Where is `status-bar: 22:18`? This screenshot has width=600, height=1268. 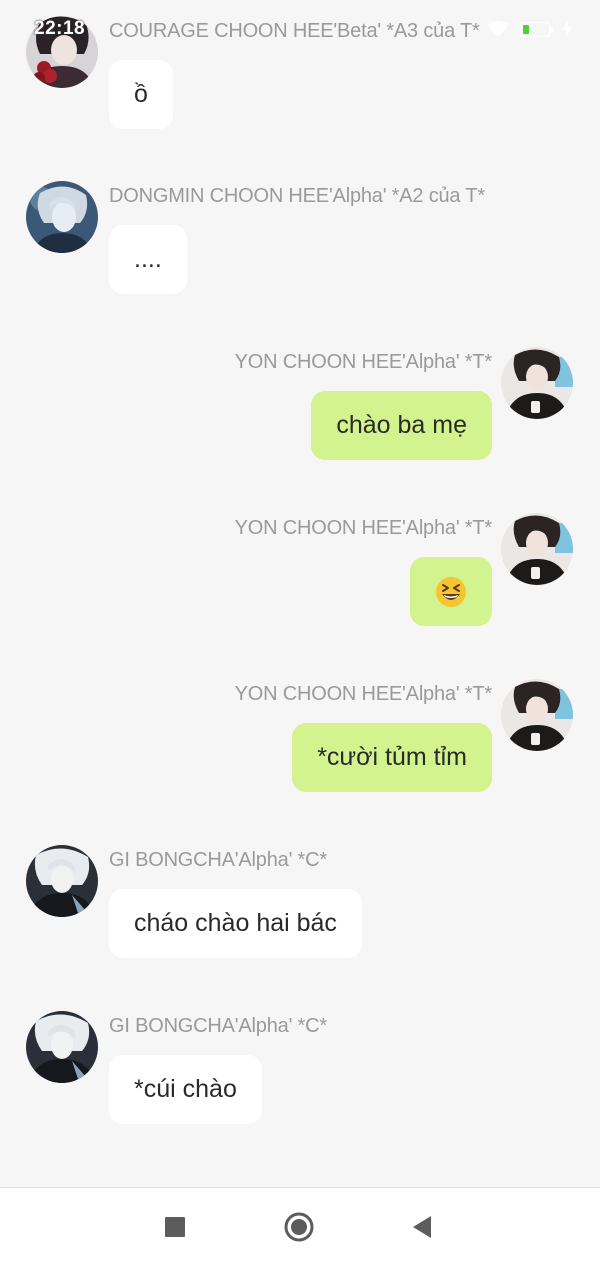 status-bar: 22:18 is located at coordinates (300, 29).